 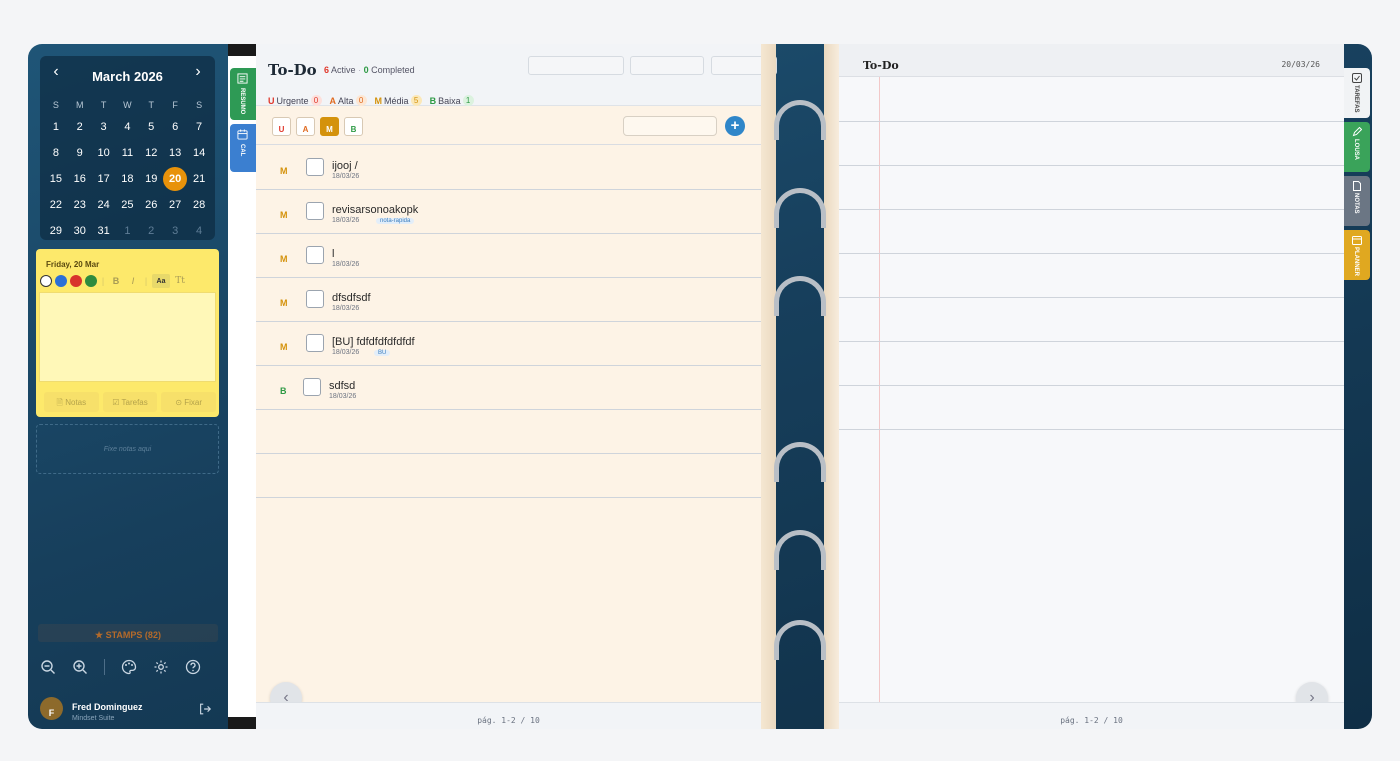 What do you see at coordinates (80, 153) in the screenshot?
I see `calendar-day: 9` at bounding box center [80, 153].